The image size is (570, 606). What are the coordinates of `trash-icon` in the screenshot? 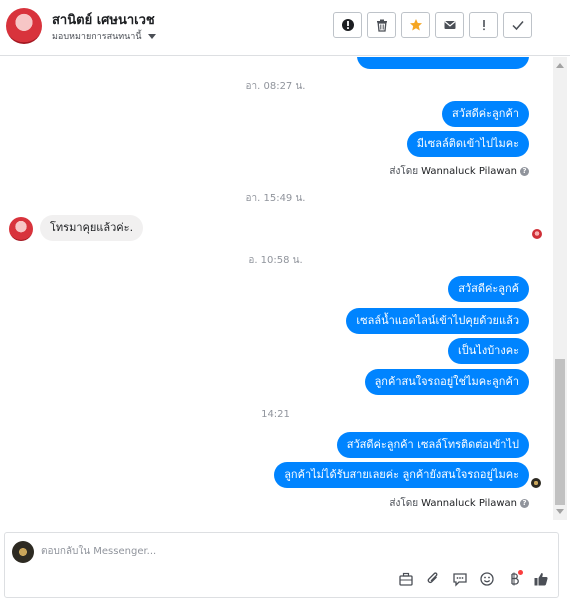 It's located at (381, 25).